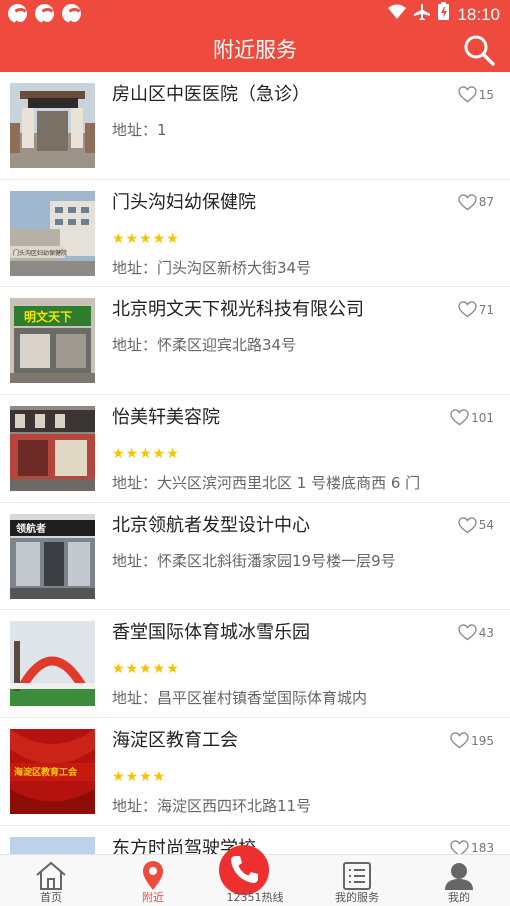 This screenshot has height=906, width=510. What do you see at coordinates (40, 253) in the screenshot?
I see `svg-text: 门头沟区妇幼保健院` at bounding box center [40, 253].